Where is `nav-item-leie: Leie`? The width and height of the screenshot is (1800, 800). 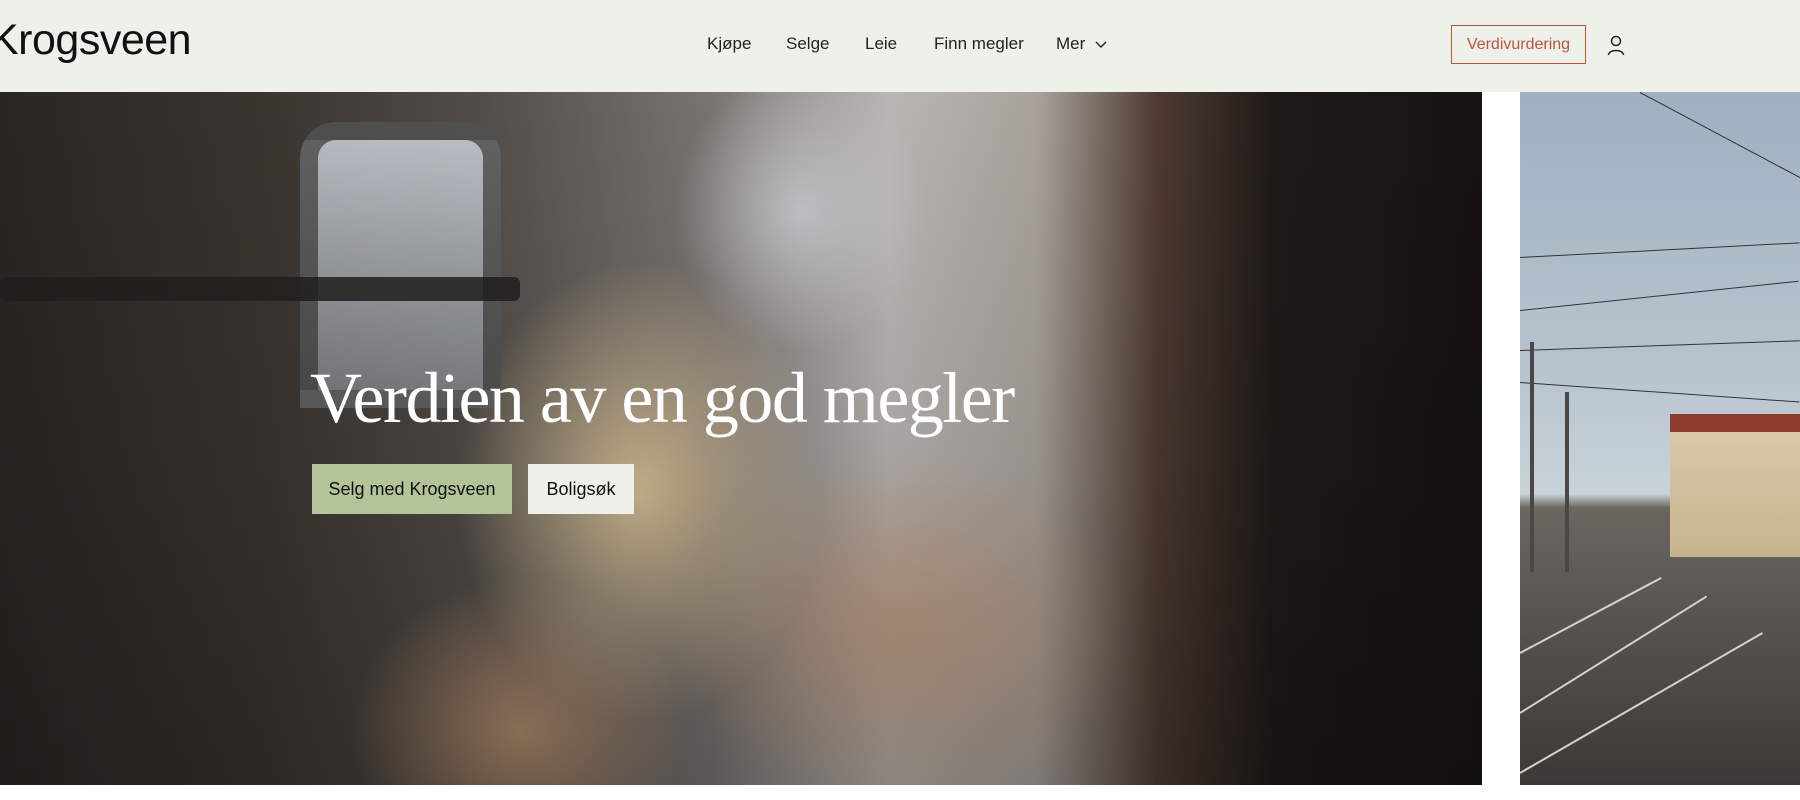
nav-item-leie: Leie is located at coordinates (881, 44).